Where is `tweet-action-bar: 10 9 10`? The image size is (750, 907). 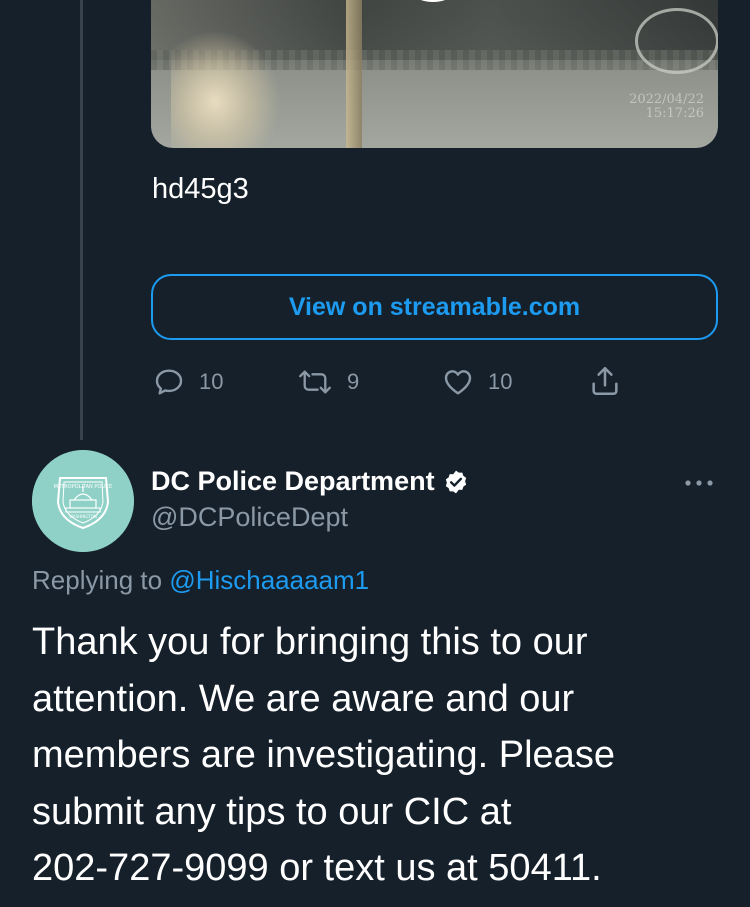
tweet-action-bar: 10 9 10 is located at coordinates (375, 382).